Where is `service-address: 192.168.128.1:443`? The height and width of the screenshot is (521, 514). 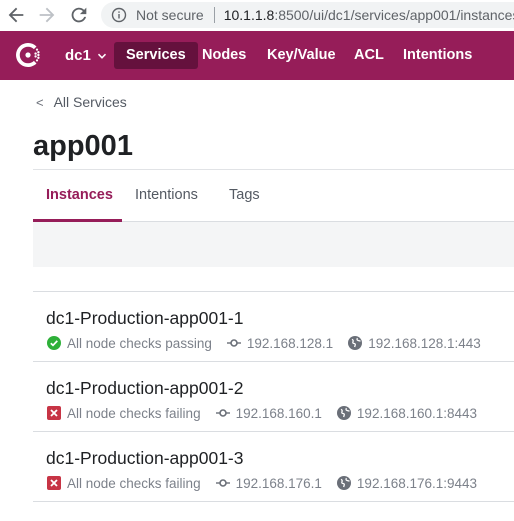 service-address: 192.168.128.1:443 is located at coordinates (424, 343).